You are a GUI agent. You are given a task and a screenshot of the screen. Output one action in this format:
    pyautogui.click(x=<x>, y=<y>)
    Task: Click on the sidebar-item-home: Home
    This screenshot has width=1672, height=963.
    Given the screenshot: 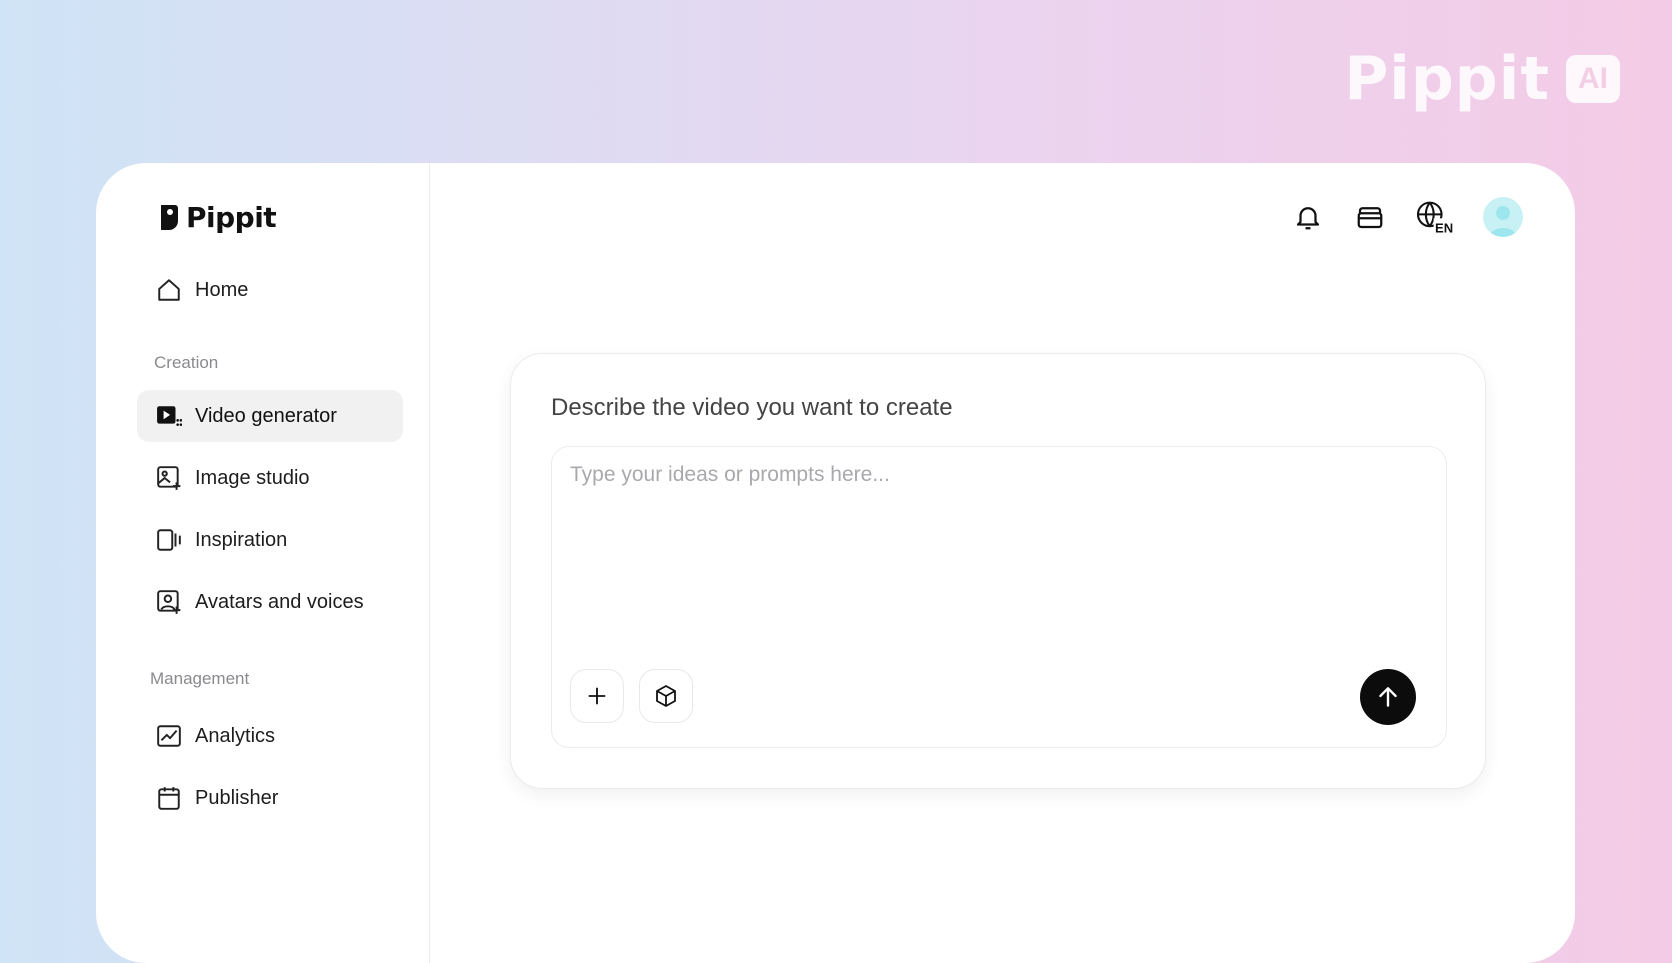 What is the action you would take?
    pyautogui.click(x=270, y=290)
    